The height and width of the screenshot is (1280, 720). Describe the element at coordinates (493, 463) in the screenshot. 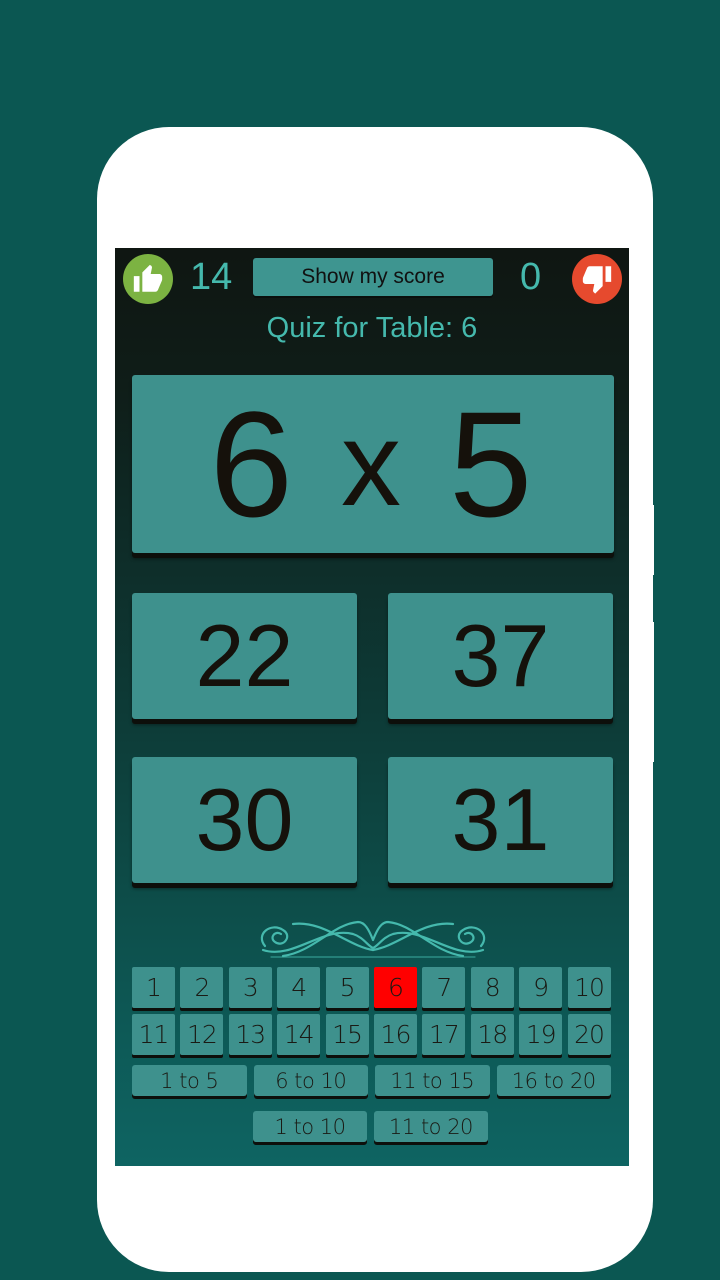

I see `question-right-operand: 5` at that location.